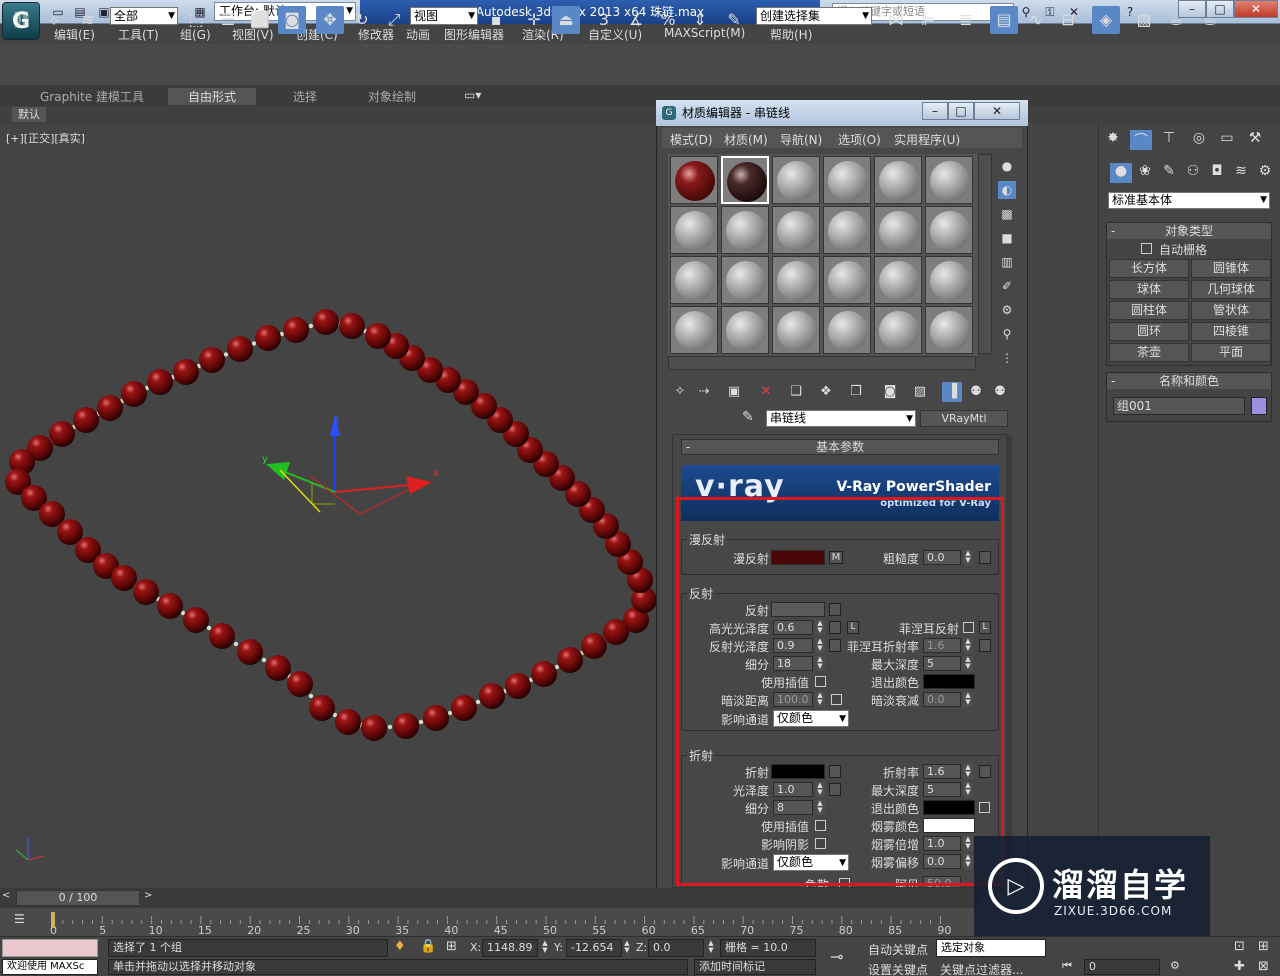 Image resolution: width=1280 pixels, height=976 pixels. I want to click on viewport-label: [+][正交][真实], so click(45, 138).